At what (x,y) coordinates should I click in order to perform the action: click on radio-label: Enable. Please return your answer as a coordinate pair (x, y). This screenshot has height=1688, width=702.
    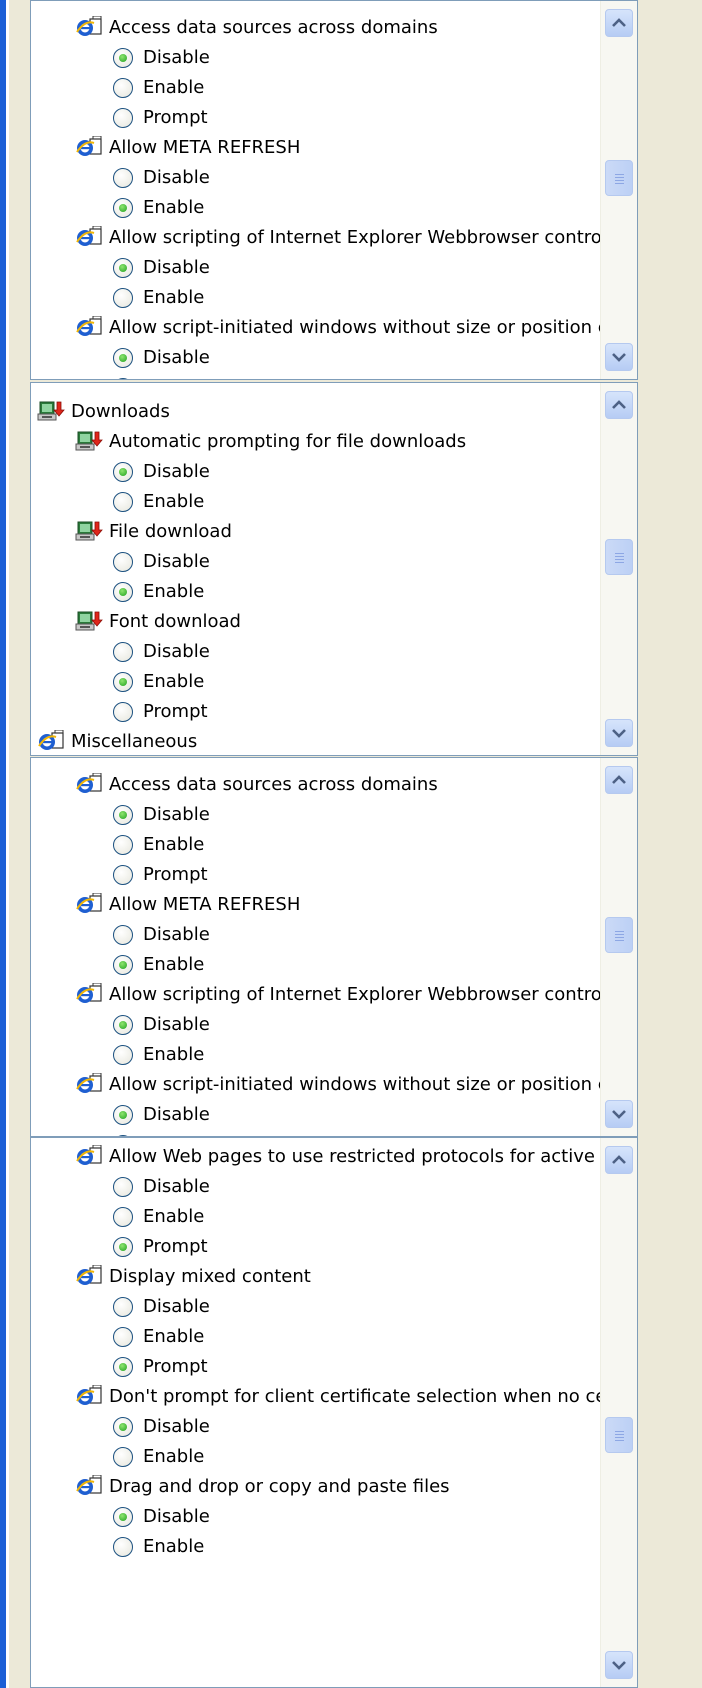
    Looking at the image, I should click on (174, 681).